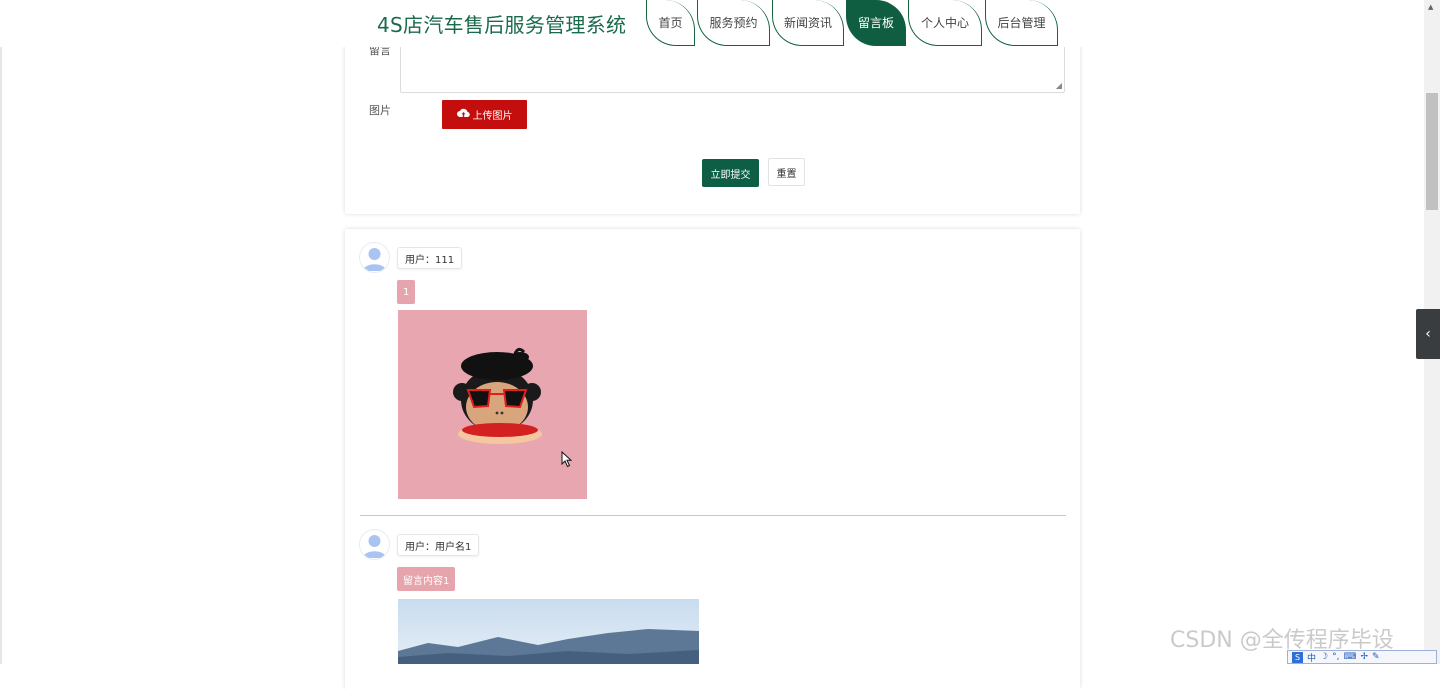  What do you see at coordinates (733, 23) in the screenshot?
I see `nav-tab-service-booking: 服务预约` at bounding box center [733, 23].